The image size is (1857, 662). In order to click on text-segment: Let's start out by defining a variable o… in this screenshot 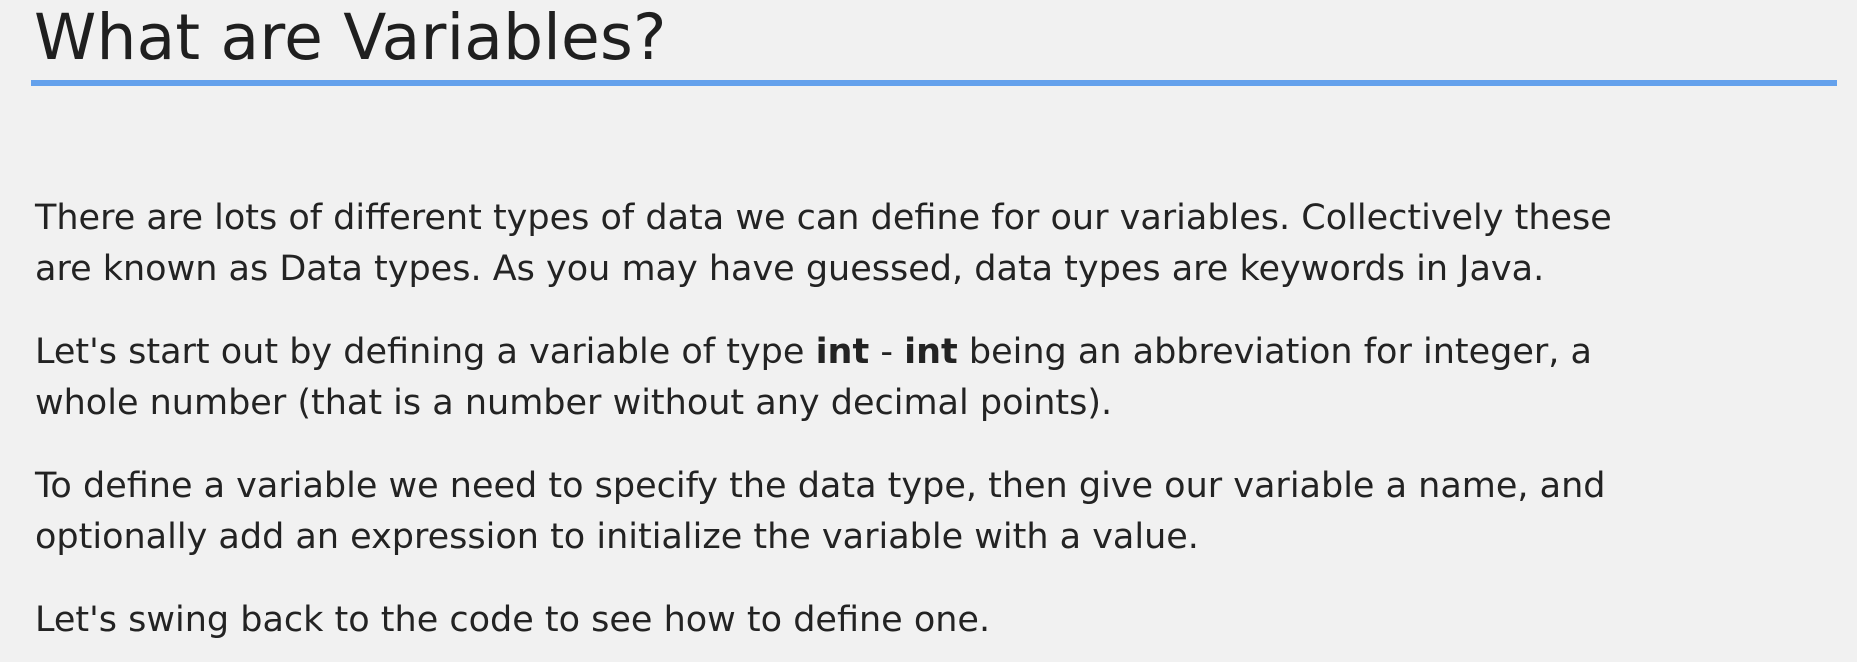, I will do `click(425, 352)`.